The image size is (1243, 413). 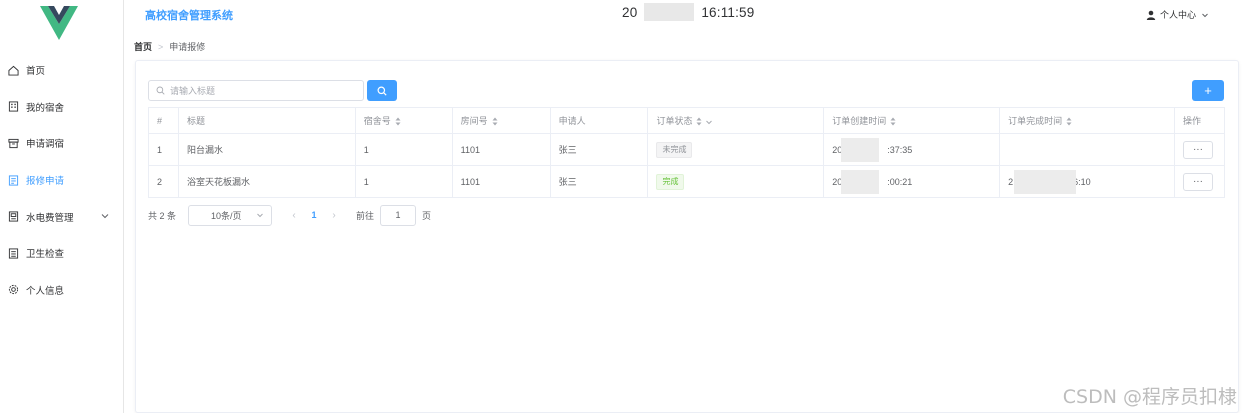 What do you see at coordinates (736, 120) in the screenshot?
I see `column-header: 订单状态` at bounding box center [736, 120].